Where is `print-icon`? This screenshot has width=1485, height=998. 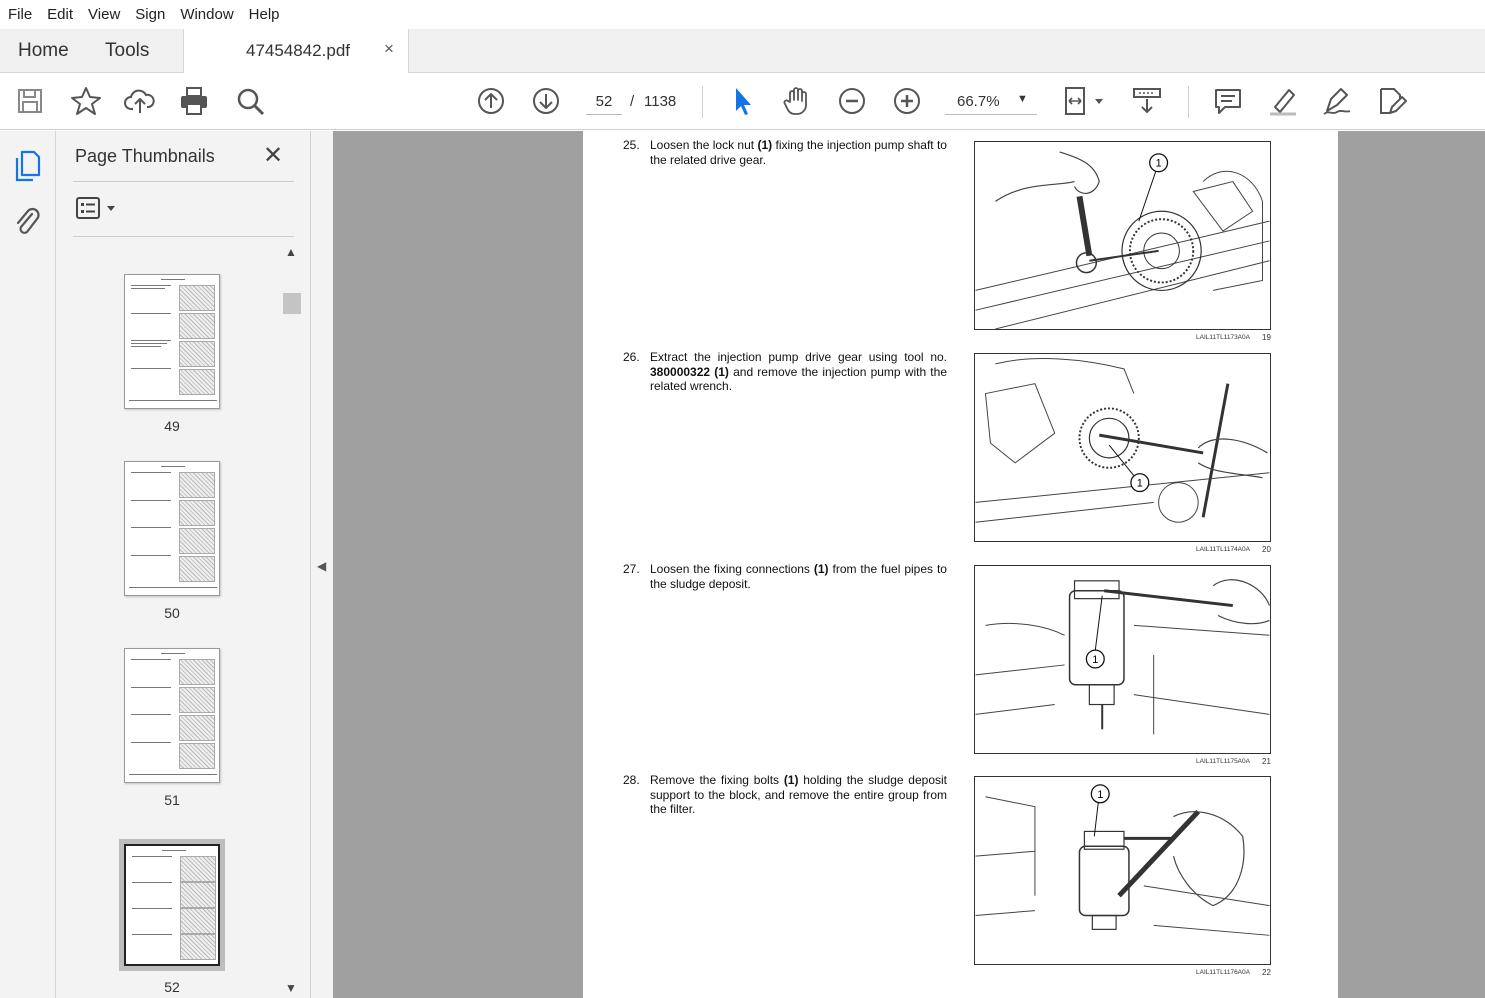
print-icon is located at coordinates (194, 101).